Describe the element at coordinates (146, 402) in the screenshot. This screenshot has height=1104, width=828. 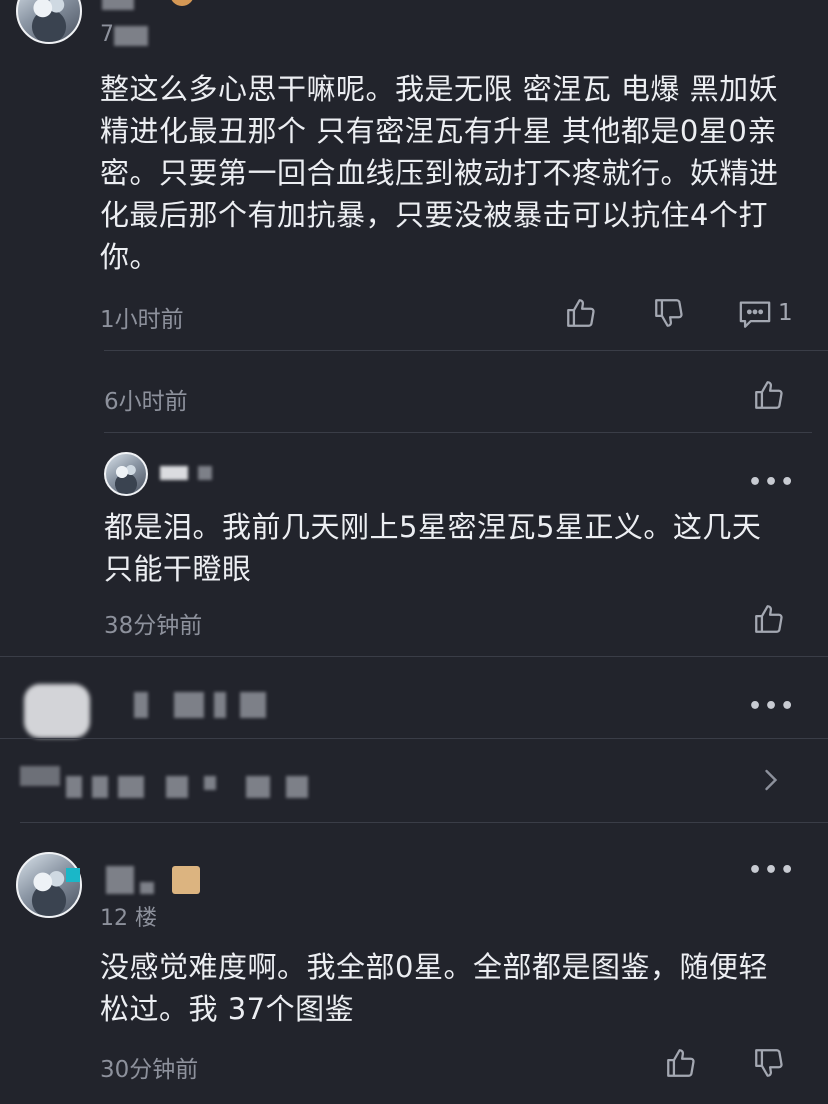
I see `reply-section-time: 6小时前` at that location.